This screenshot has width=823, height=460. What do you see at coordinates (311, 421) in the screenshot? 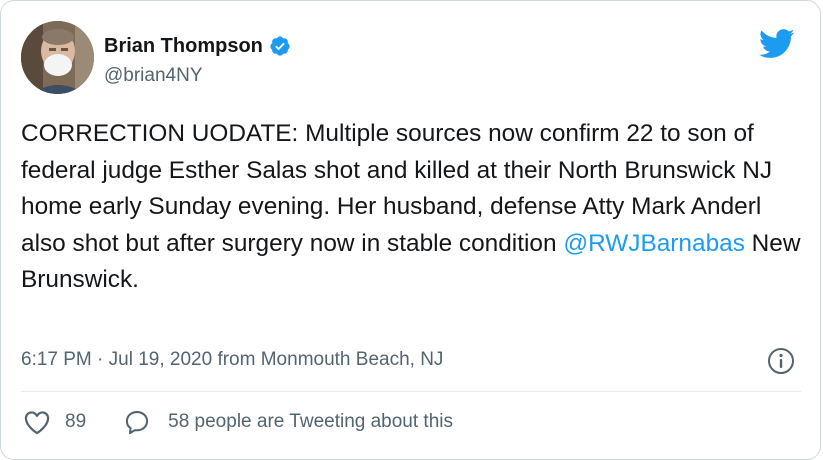
I see `discussion-text: 58 people are Tweeting about this` at bounding box center [311, 421].